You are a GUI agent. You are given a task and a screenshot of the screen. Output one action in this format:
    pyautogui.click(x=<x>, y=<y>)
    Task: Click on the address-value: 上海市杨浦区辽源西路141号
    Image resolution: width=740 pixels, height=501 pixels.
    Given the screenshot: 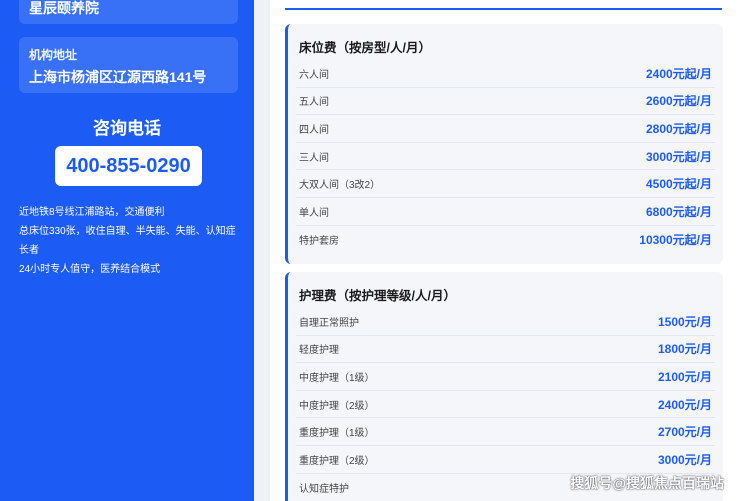 What is the action you would take?
    pyautogui.click(x=118, y=77)
    